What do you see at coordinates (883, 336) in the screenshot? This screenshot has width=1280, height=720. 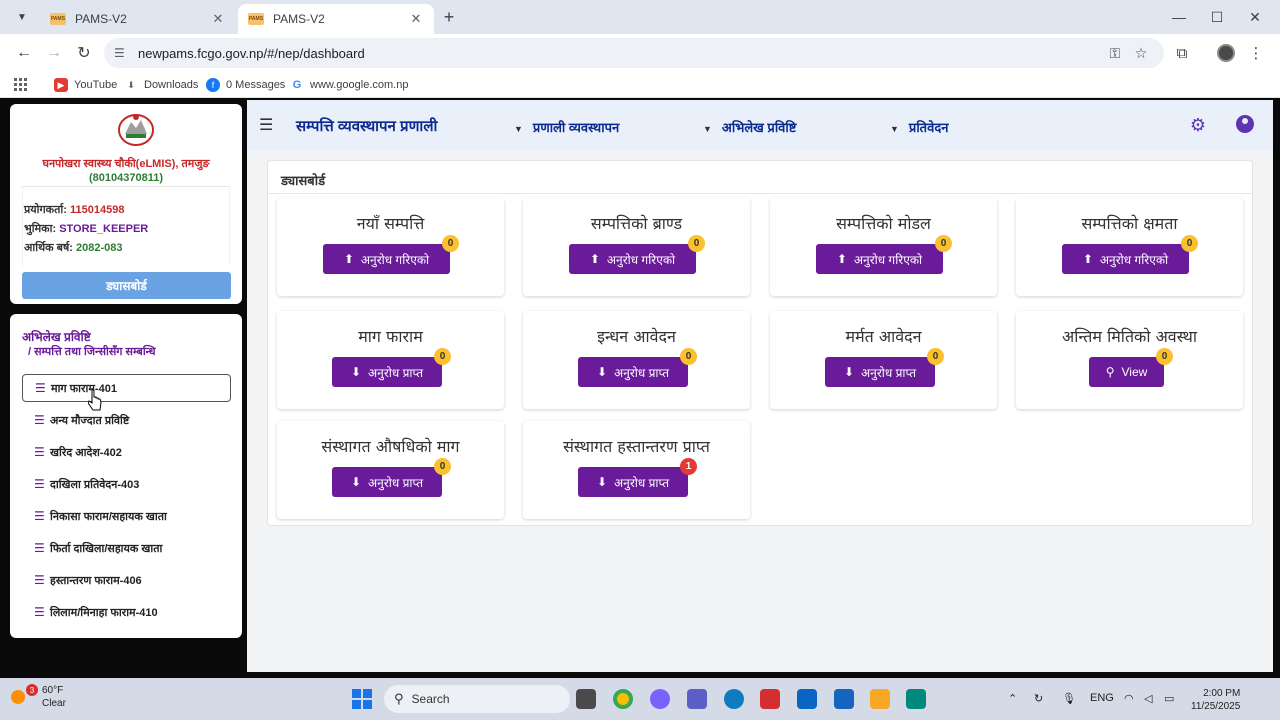 I see `card-title: मर्मत आवेदन` at bounding box center [883, 336].